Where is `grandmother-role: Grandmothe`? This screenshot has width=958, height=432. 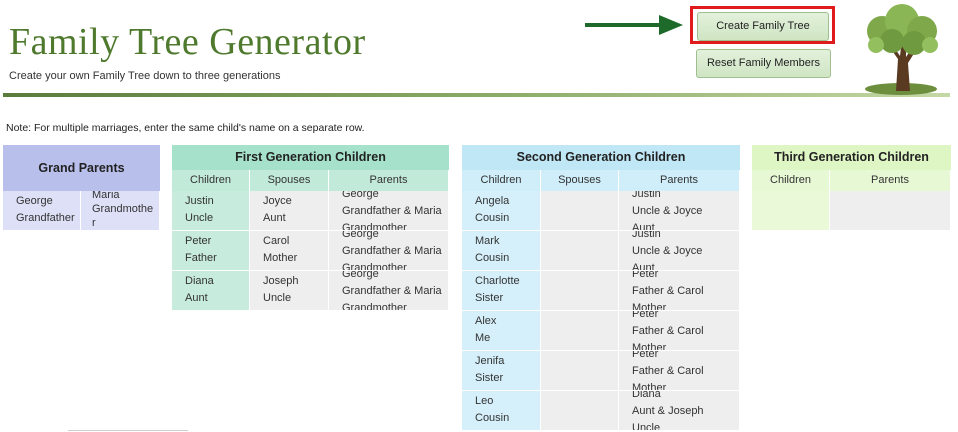 grandmother-role: Grandmothe is located at coordinates (123, 209).